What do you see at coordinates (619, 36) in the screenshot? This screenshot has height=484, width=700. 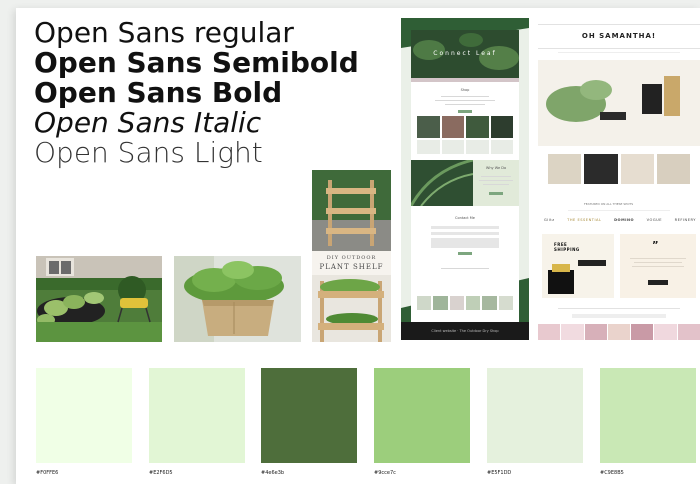 I see `mockup-brand-logo: OH SAMANTHA!` at bounding box center [619, 36].